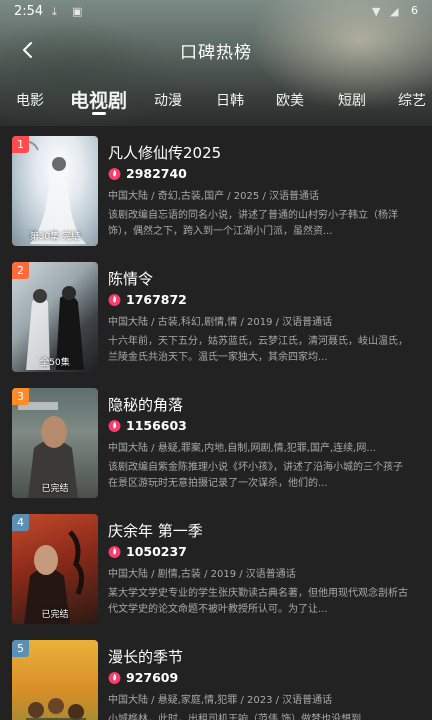 This screenshot has height=720, width=432. What do you see at coordinates (55, 317) in the screenshot?
I see `poster-image: 2 全50集` at bounding box center [55, 317].